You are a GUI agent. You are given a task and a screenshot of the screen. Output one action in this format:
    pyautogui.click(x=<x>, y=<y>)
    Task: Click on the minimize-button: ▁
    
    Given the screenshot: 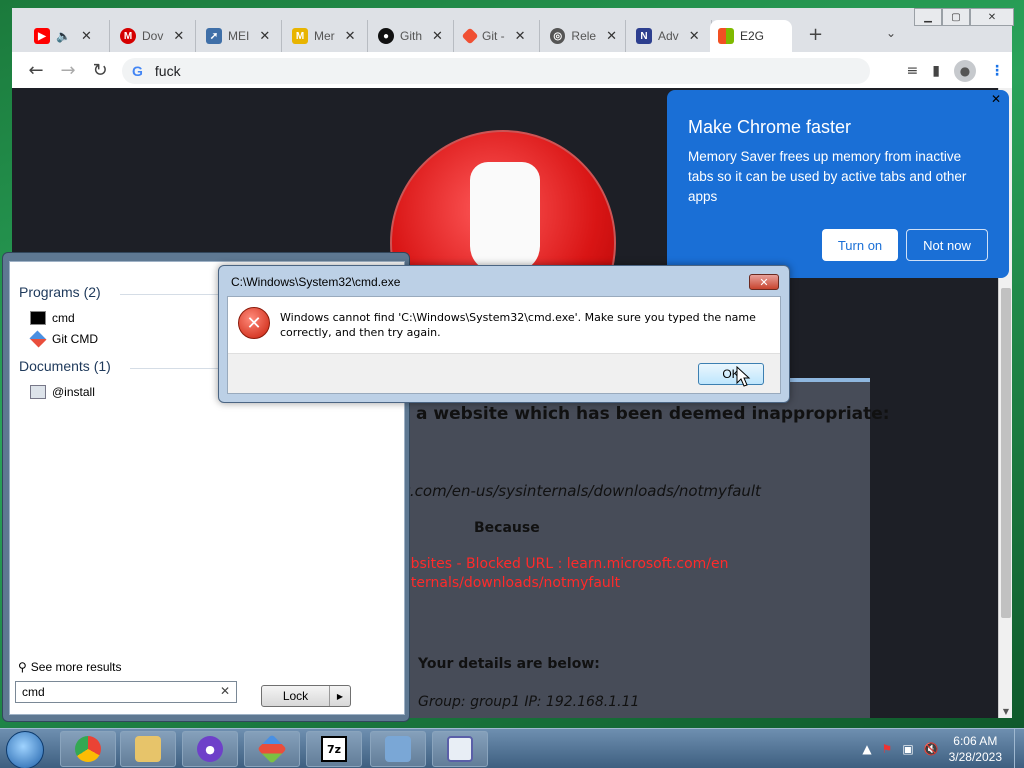 What is the action you would take?
    pyautogui.click(x=928, y=17)
    